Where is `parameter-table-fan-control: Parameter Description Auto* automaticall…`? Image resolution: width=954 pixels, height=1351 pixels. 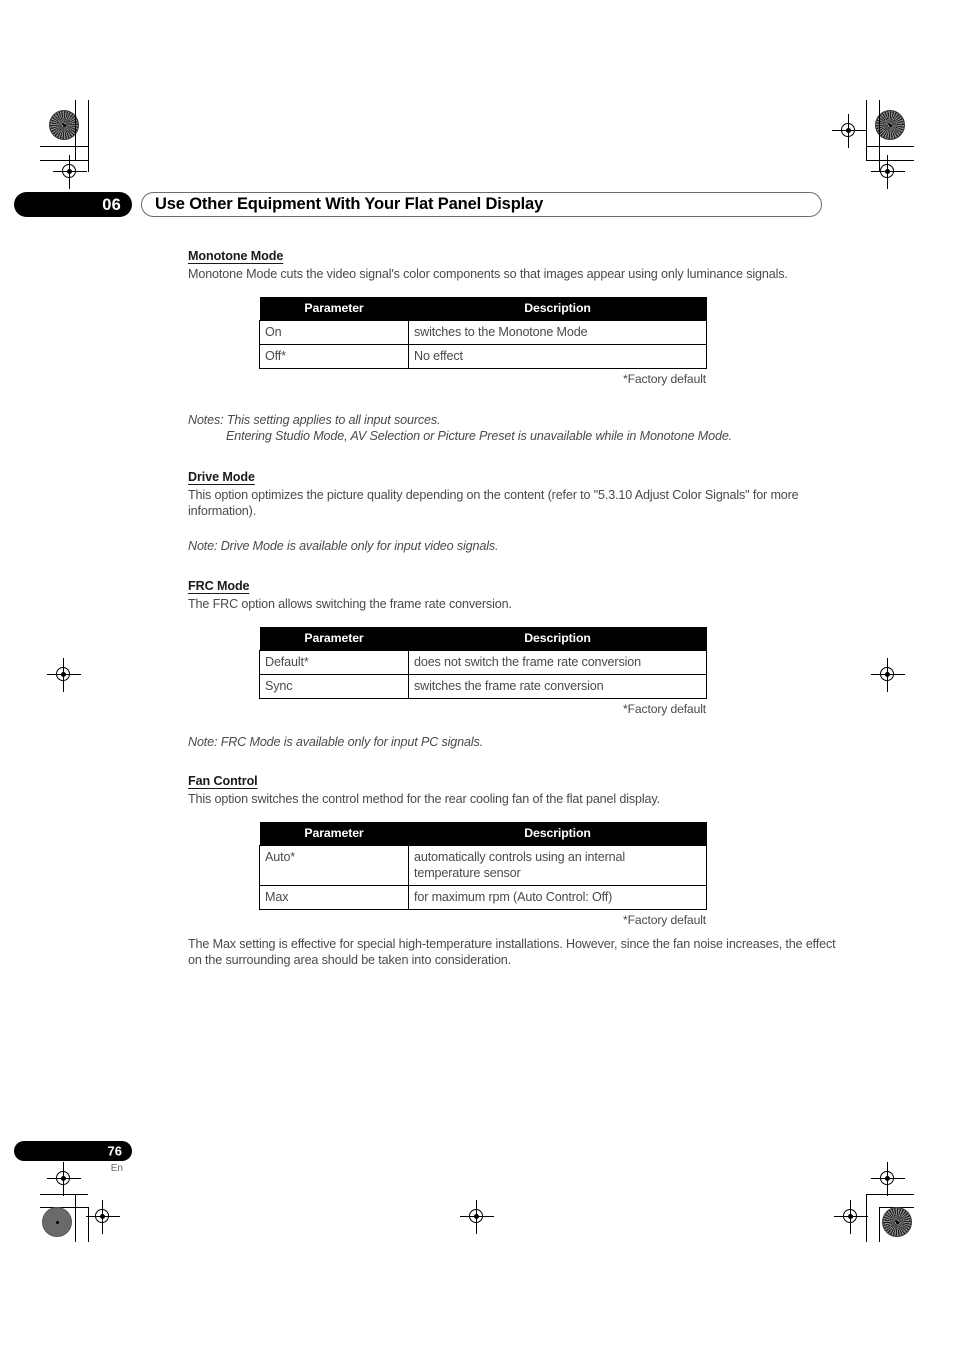 parameter-table-fan-control: Parameter Description Auto* automaticall… is located at coordinates (483, 865).